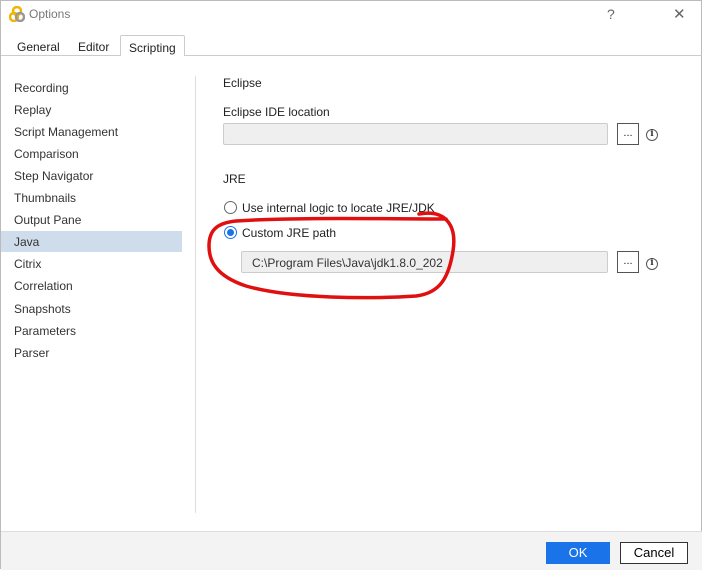  What do you see at coordinates (654, 553) in the screenshot?
I see `cancel-button: Cancel` at bounding box center [654, 553].